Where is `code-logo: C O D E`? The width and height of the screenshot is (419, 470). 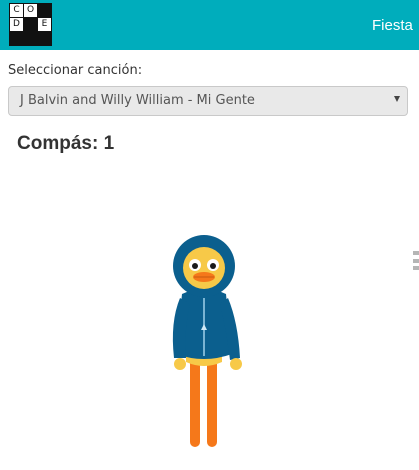
code-logo: C O D E is located at coordinates (30, 24).